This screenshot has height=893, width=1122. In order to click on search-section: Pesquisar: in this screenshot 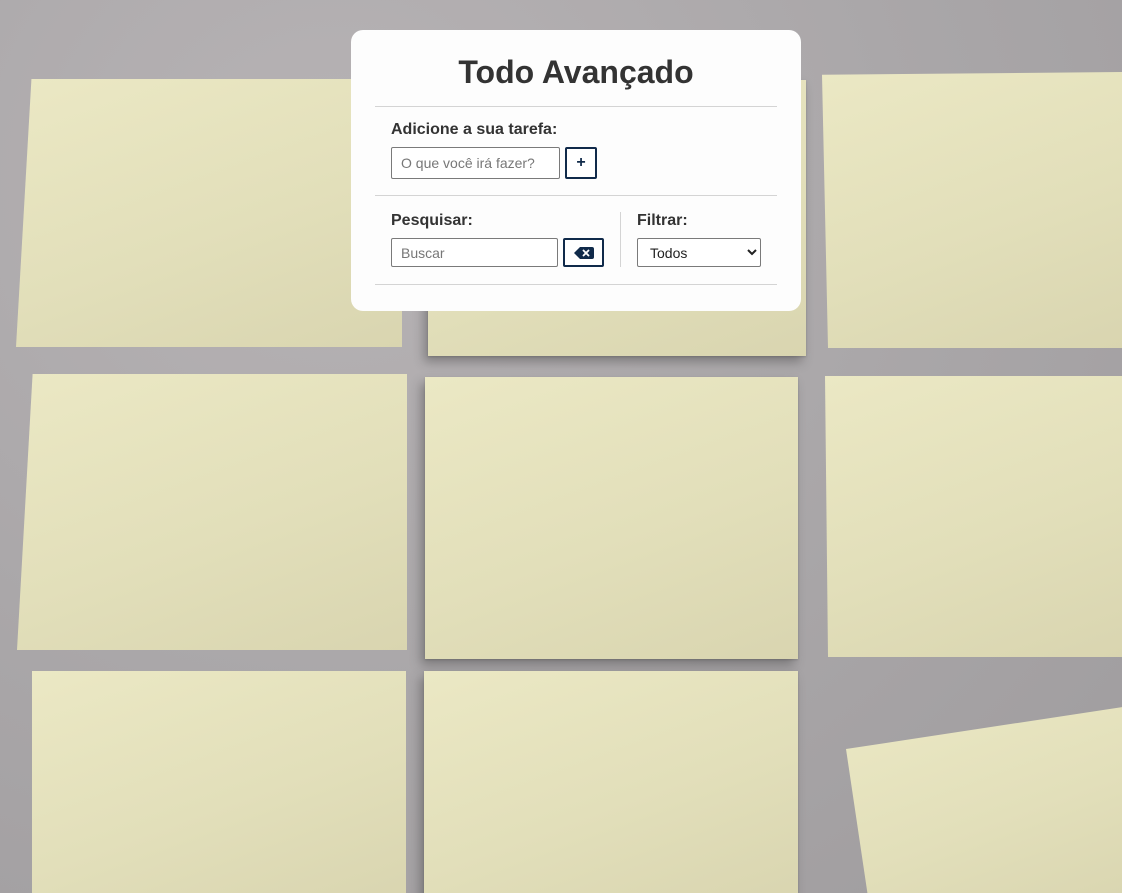, I will do `click(497, 240)`.